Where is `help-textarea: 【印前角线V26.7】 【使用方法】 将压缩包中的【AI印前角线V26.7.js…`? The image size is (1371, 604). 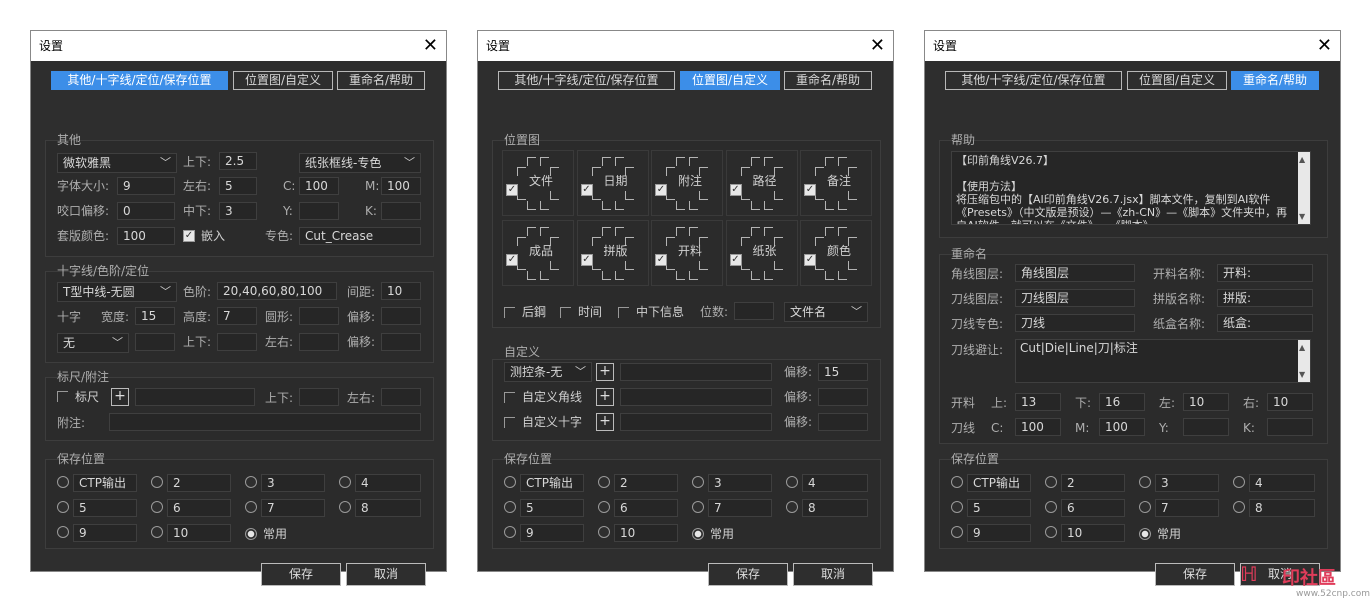
help-textarea: 【印前角线V26.7】 【使用方法】 将压缩包中的【AI印前角线V26.7.js… is located at coordinates (1131, 188).